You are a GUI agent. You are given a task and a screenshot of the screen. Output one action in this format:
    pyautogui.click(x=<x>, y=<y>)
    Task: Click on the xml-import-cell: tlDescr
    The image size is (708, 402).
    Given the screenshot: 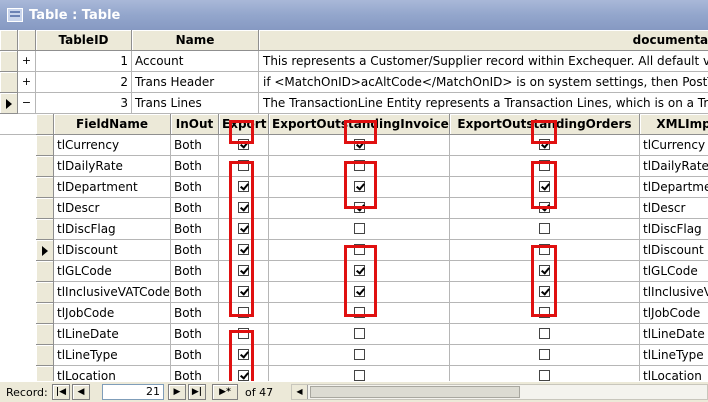 What is the action you would take?
    pyautogui.click(x=674, y=208)
    